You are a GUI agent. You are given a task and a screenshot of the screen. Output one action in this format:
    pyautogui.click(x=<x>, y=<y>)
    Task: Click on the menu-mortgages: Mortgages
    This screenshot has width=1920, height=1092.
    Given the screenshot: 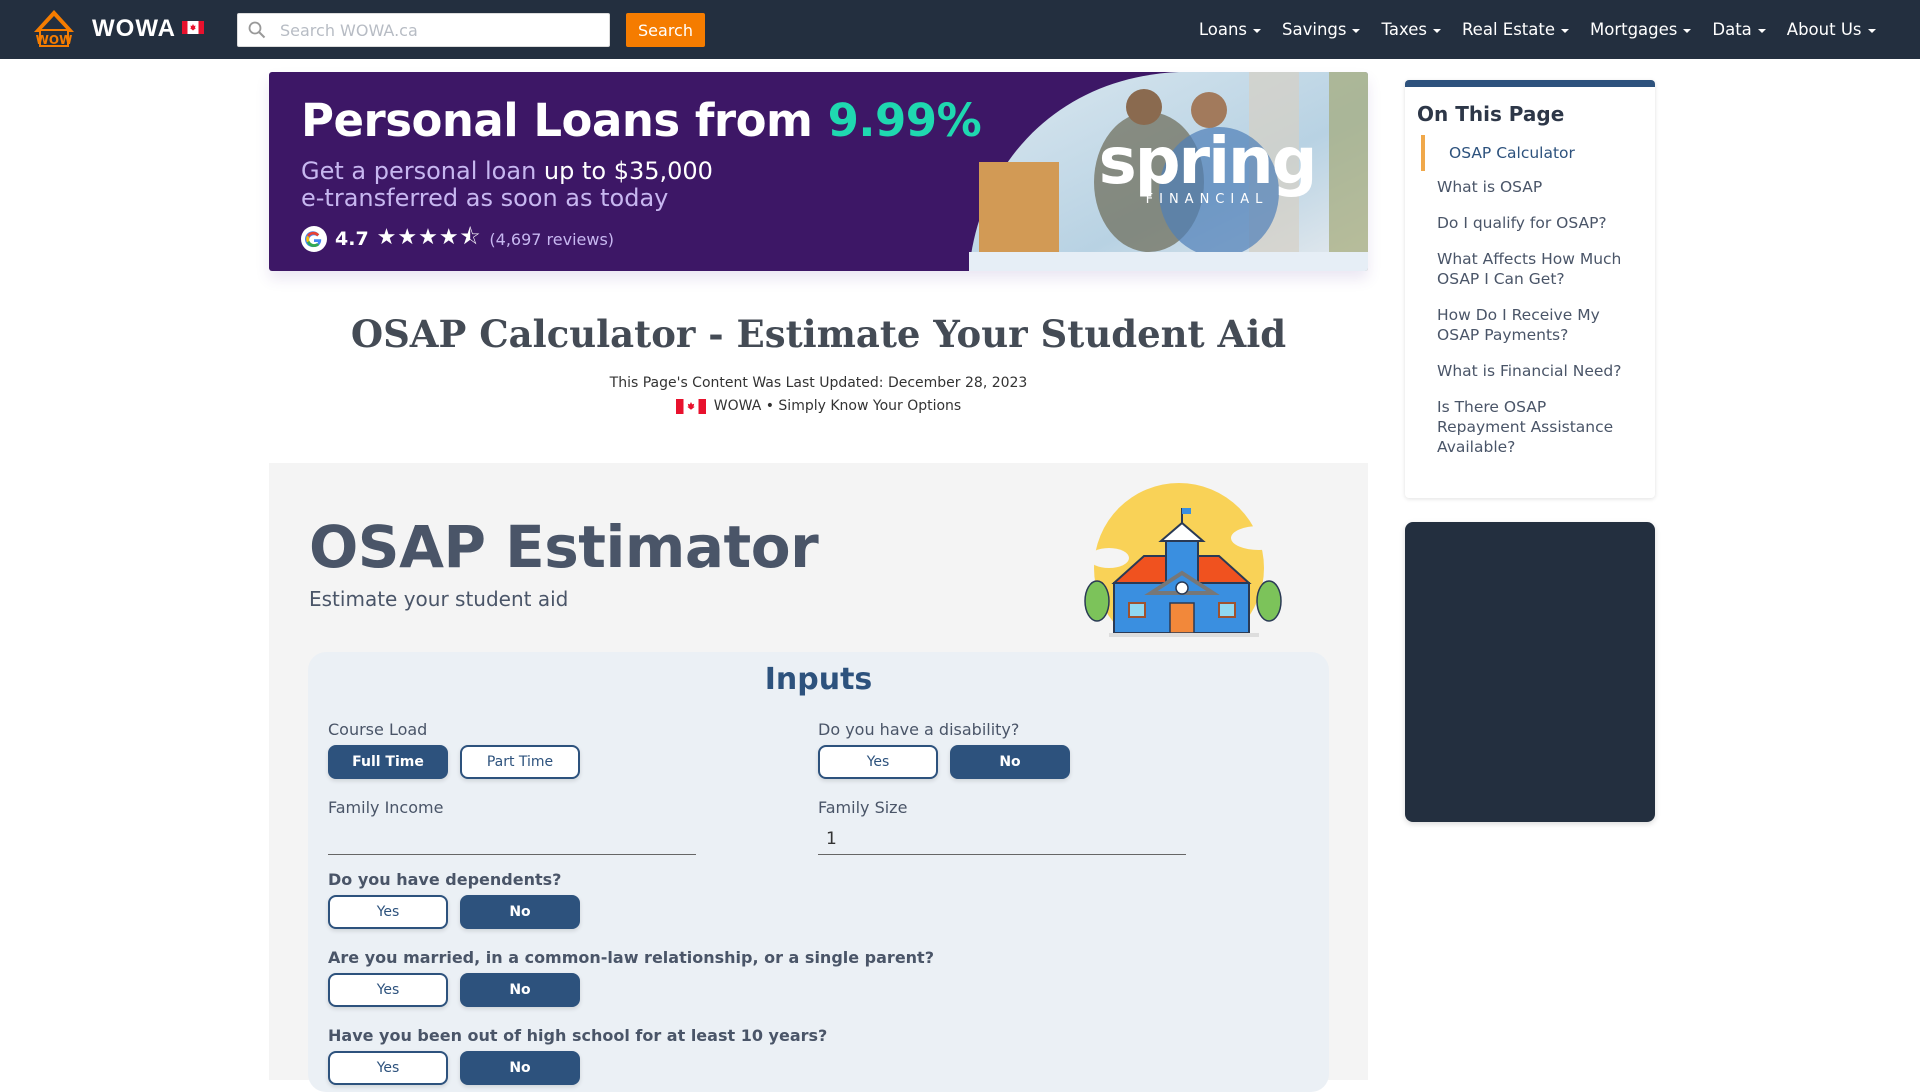 What is the action you would take?
    pyautogui.click(x=1641, y=29)
    